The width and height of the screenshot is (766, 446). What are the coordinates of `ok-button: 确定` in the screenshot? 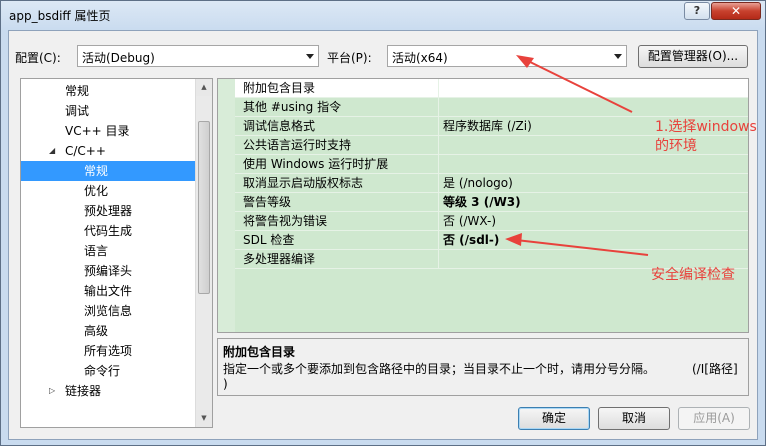 It's located at (554, 418).